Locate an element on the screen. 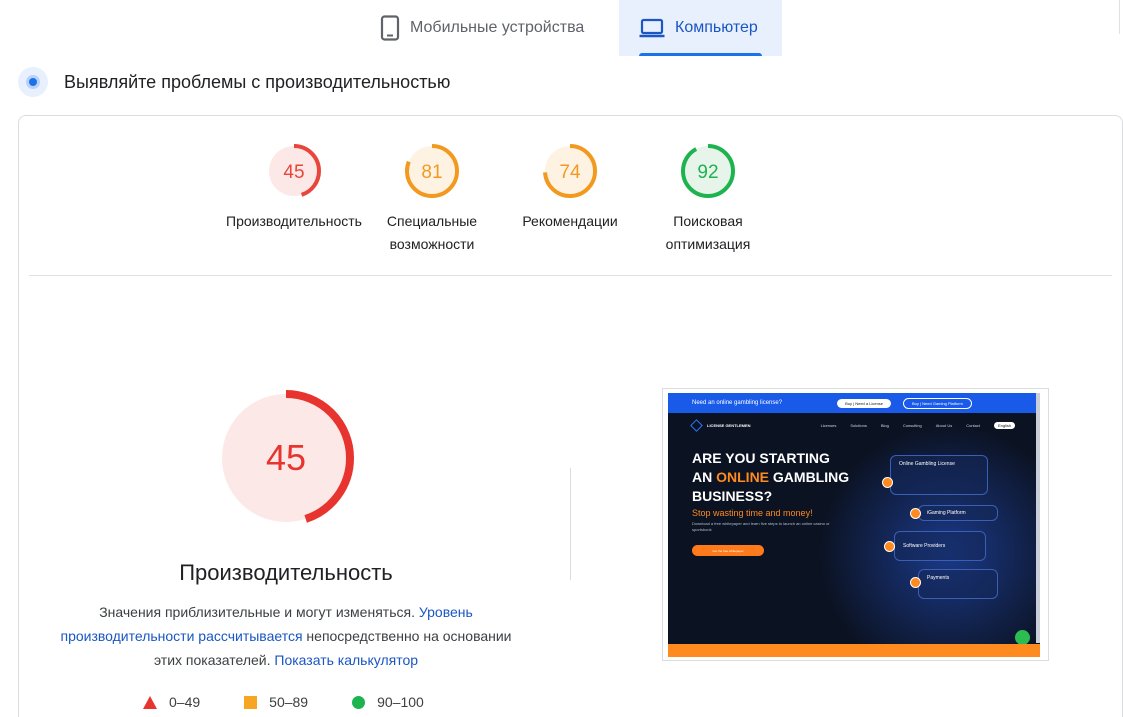  diagnostics-header: Выявляйте проблемы с производительностью is located at coordinates (234, 82).